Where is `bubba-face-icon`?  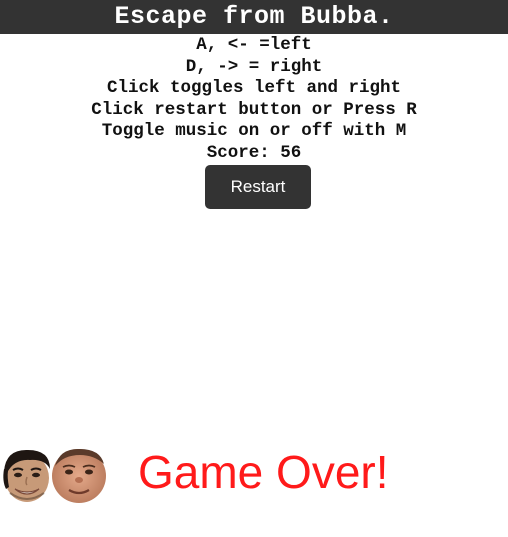
bubba-face-icon is located at coordinates (79, 475).